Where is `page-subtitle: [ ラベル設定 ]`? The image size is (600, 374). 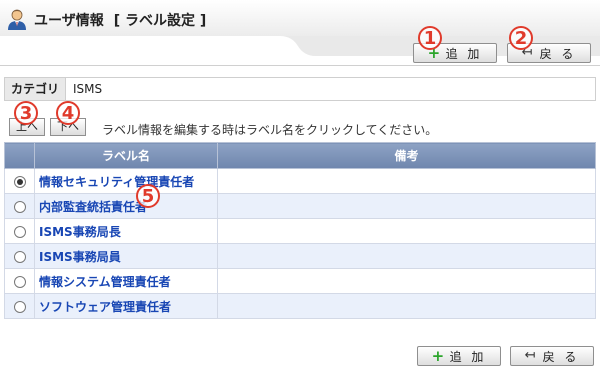
page-subtitle: [ ラベル設定 ] is located at coordinates (160, 21).